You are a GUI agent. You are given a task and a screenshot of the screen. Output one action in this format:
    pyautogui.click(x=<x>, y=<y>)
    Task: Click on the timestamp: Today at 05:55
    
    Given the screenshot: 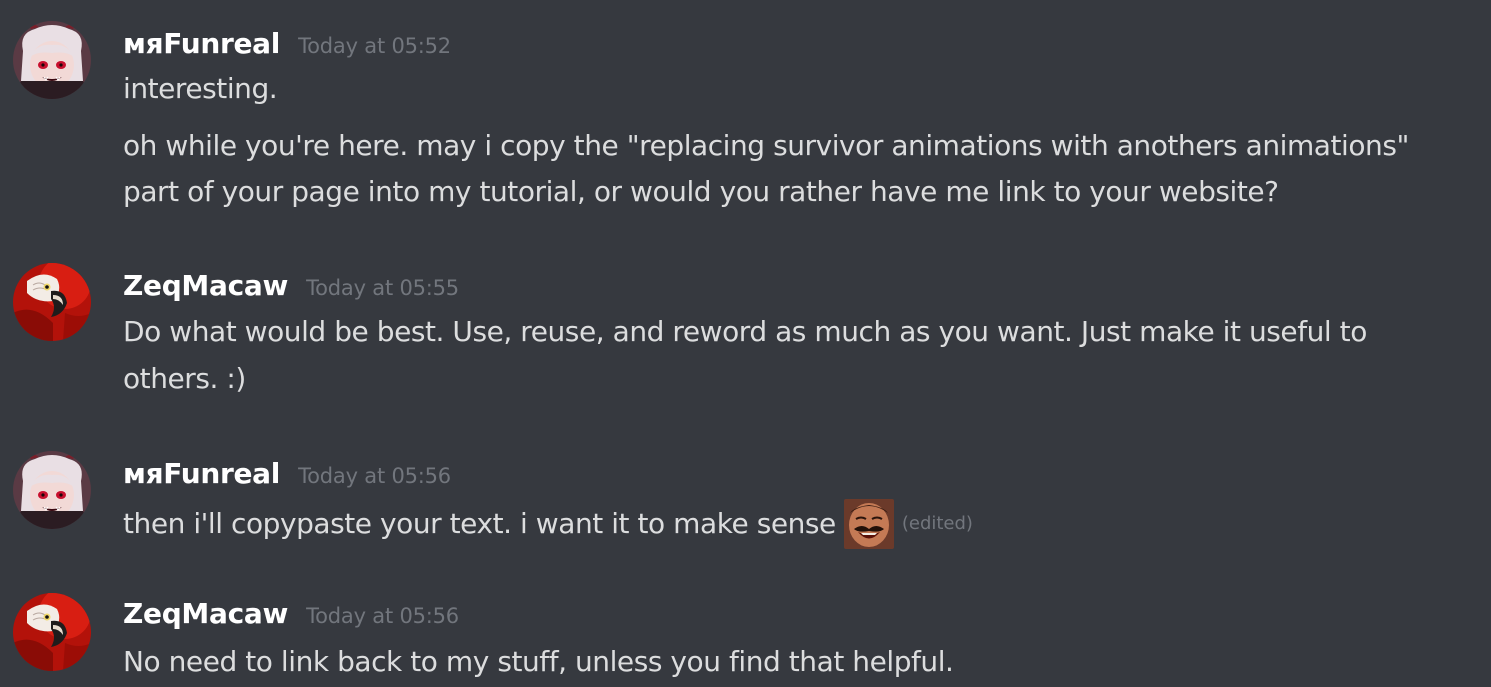 What is the action you would take?
    pyautogui.click(x=382, y=288)
    